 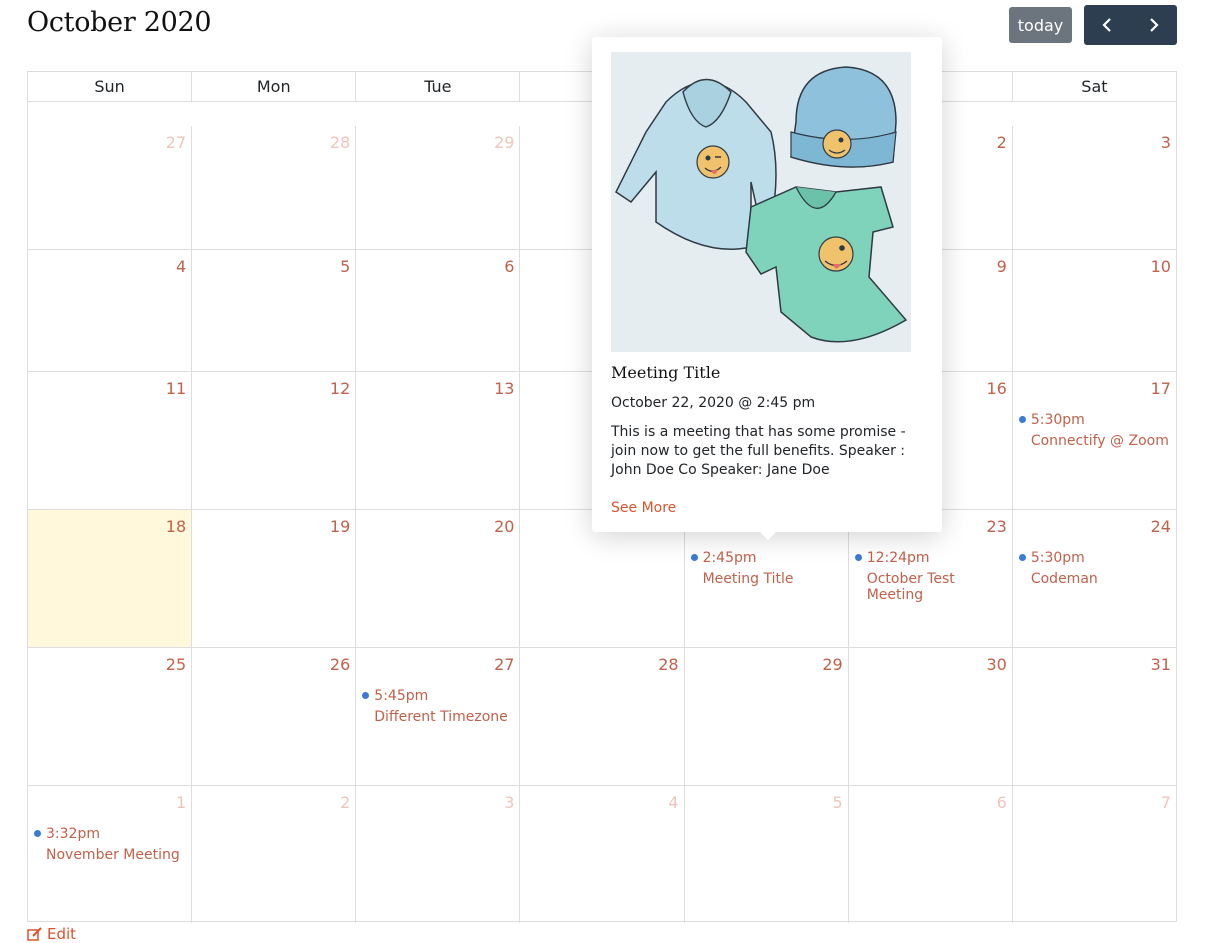 I want to click on month-nav, so click(x=1130, y=25).